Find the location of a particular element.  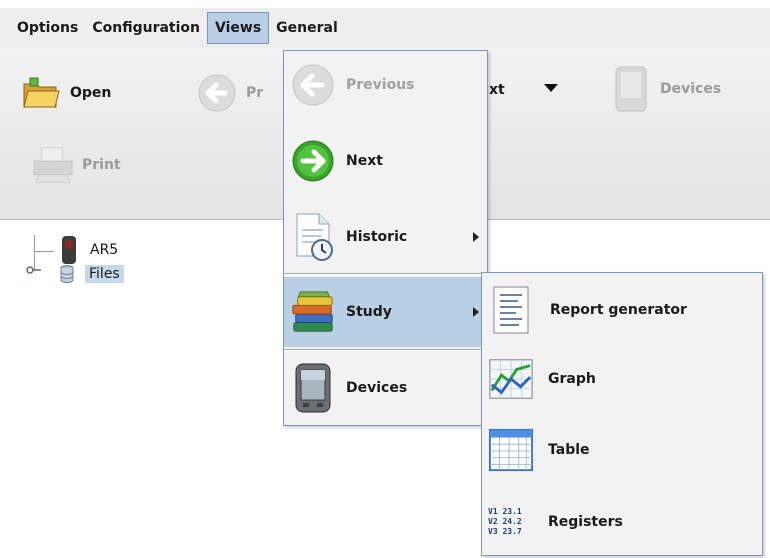

registers-icon-line: V1 23.1 is located at coordinates (505, 511).